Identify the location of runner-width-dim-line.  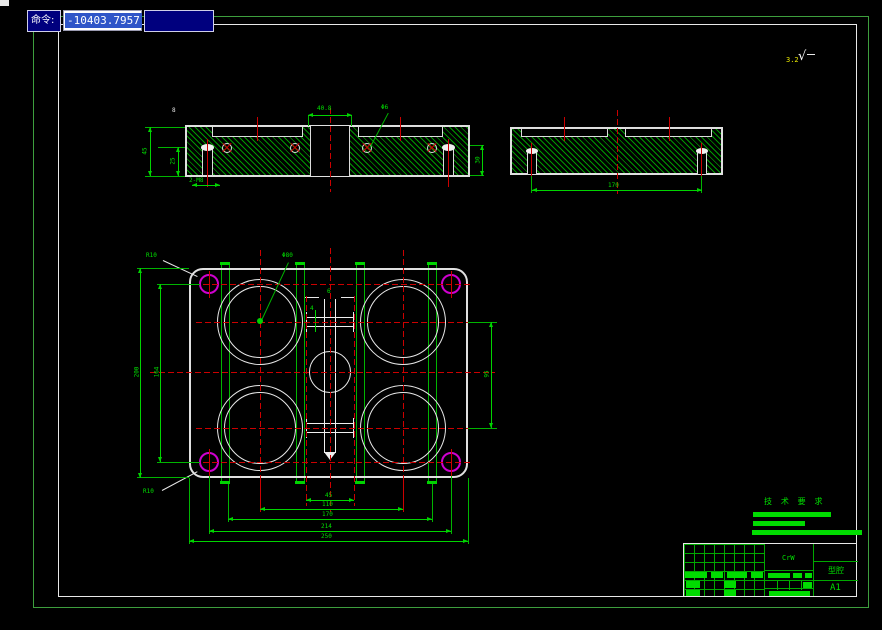
(348, 297).